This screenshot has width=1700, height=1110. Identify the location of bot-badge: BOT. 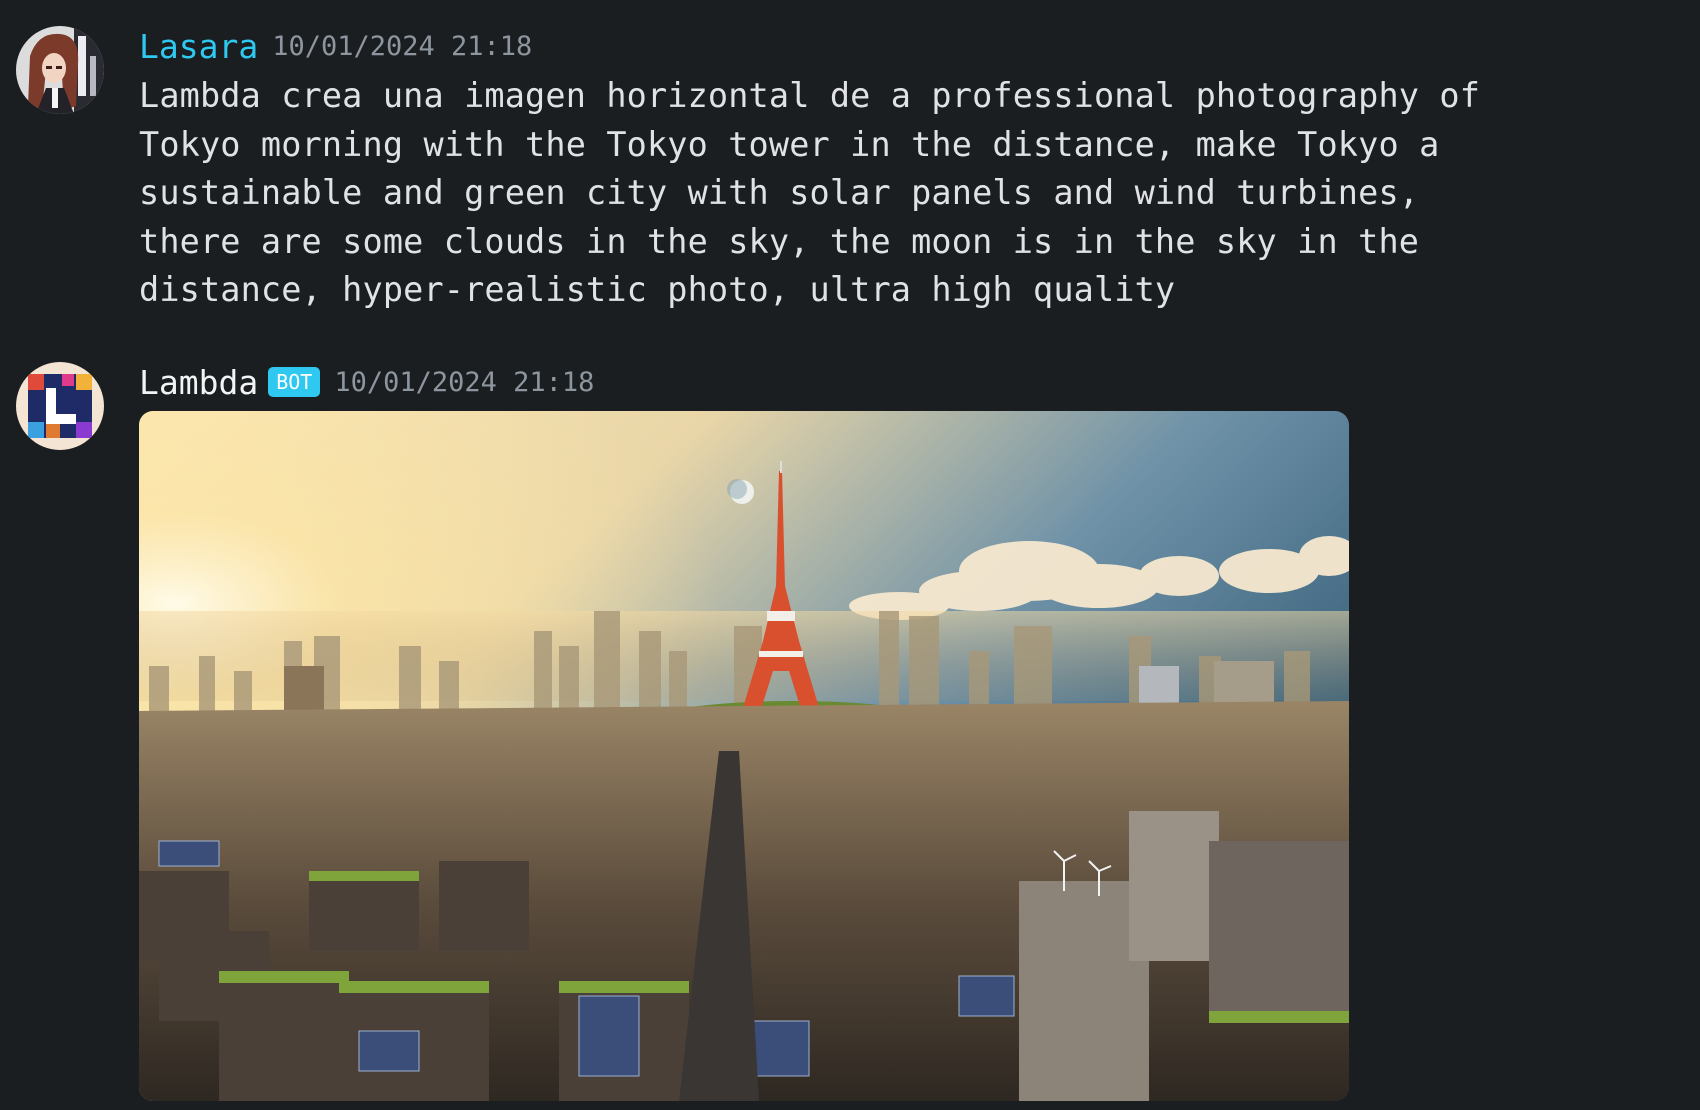
(294, 382).